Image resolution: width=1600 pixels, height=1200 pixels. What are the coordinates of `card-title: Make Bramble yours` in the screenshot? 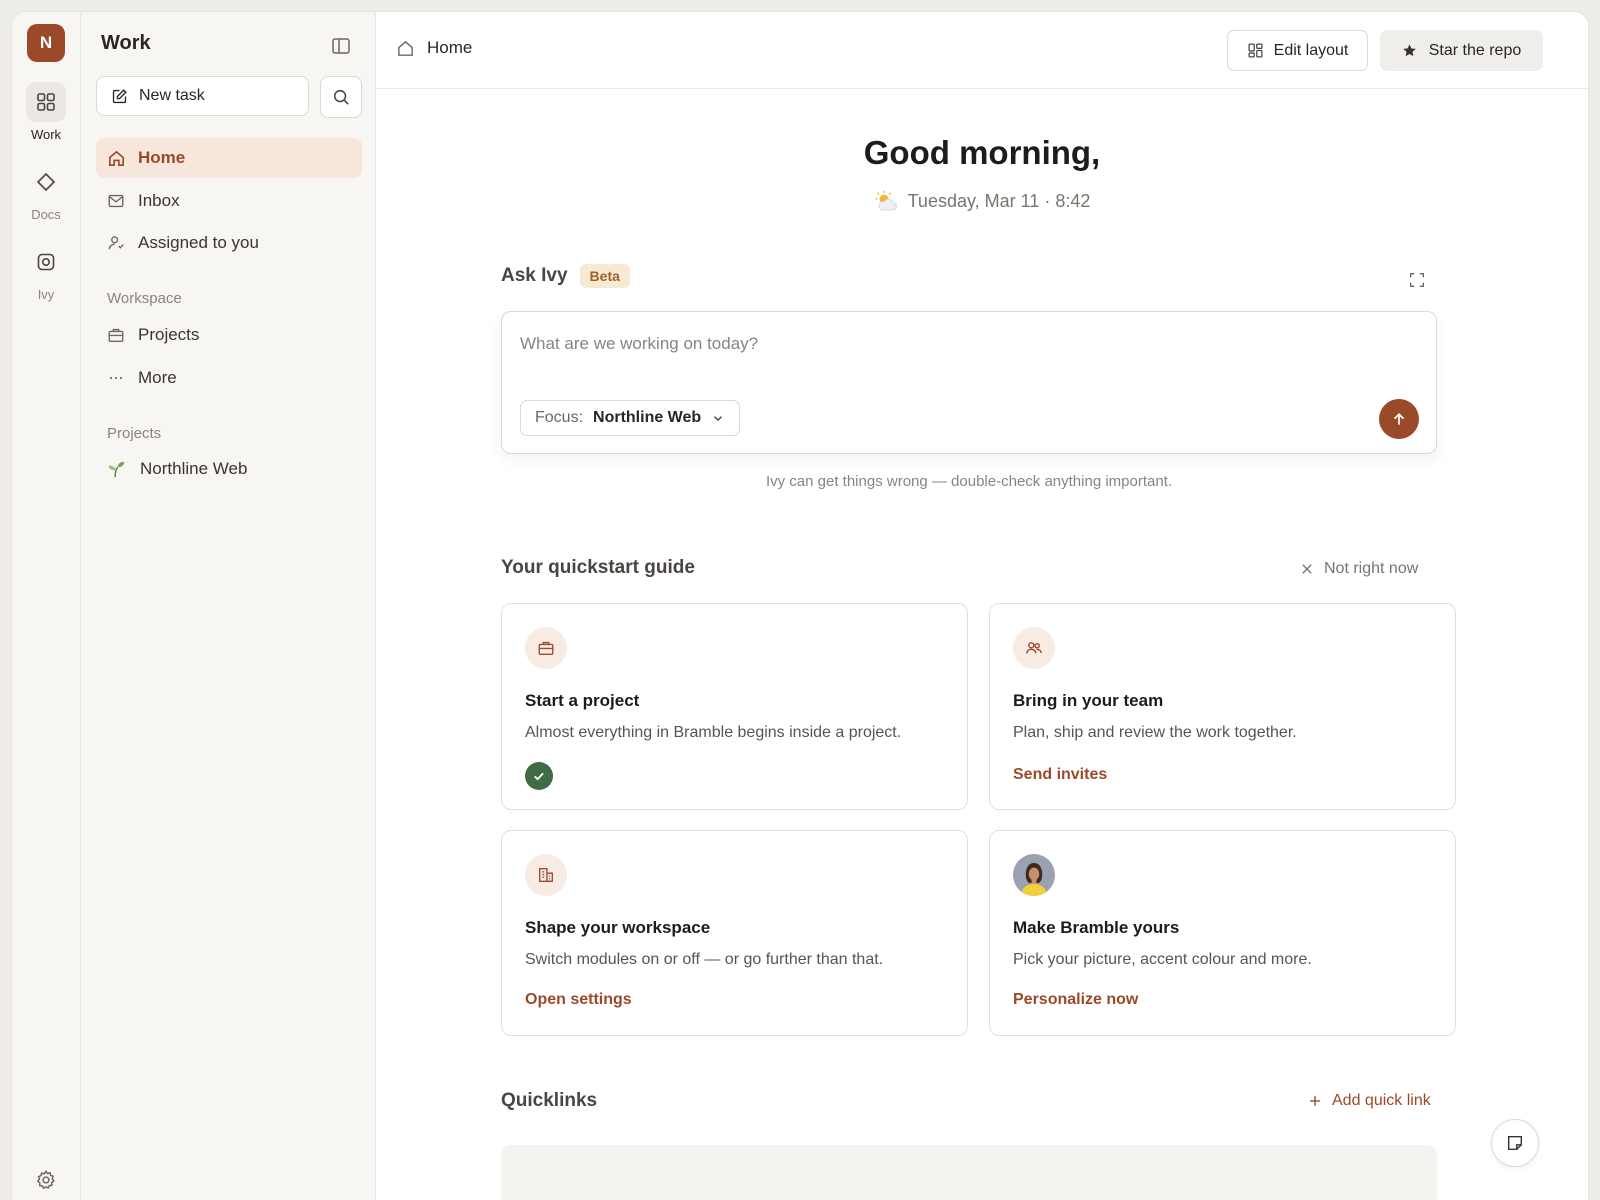 It's located at (1096, 927).